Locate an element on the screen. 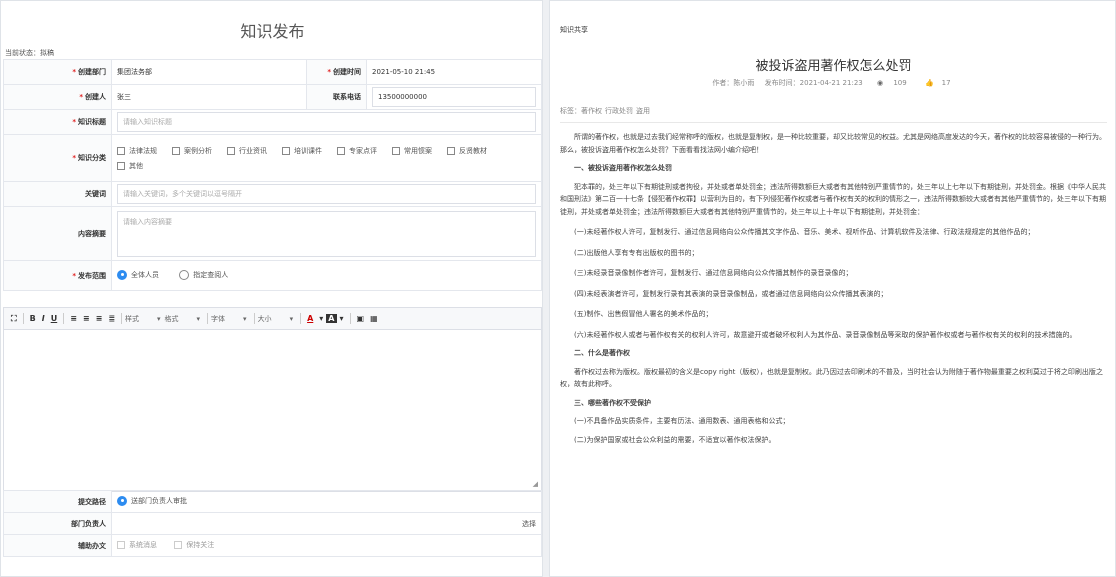 The image size is (1116, 577). scope-radio-all: 全体人员 is located at coordinates (138, 274).